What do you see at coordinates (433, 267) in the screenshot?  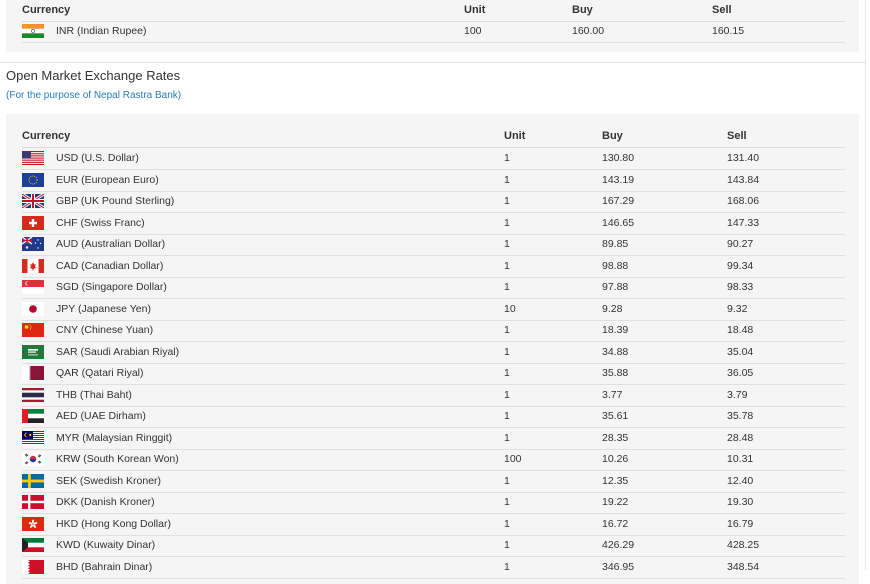 I see `table-row: CAD (Canadian Dollar) 1 98.88 99.34` at bounding box center [433, 267].